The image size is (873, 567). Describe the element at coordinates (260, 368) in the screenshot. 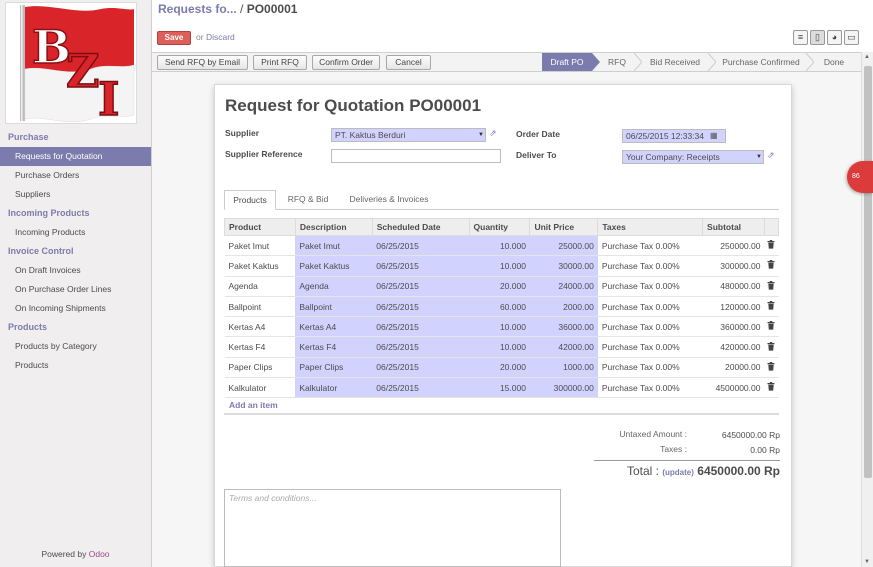

I see `cell-product: Paper Clips` at that location.